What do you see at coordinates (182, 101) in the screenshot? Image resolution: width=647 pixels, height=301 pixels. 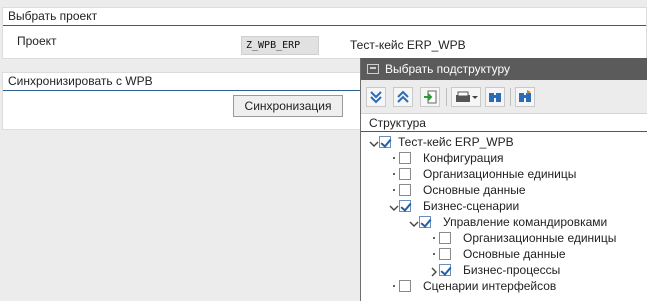 I see `sync-group: Синхронизировать с WPB Синхронизация` at bounding box center [182, 101].